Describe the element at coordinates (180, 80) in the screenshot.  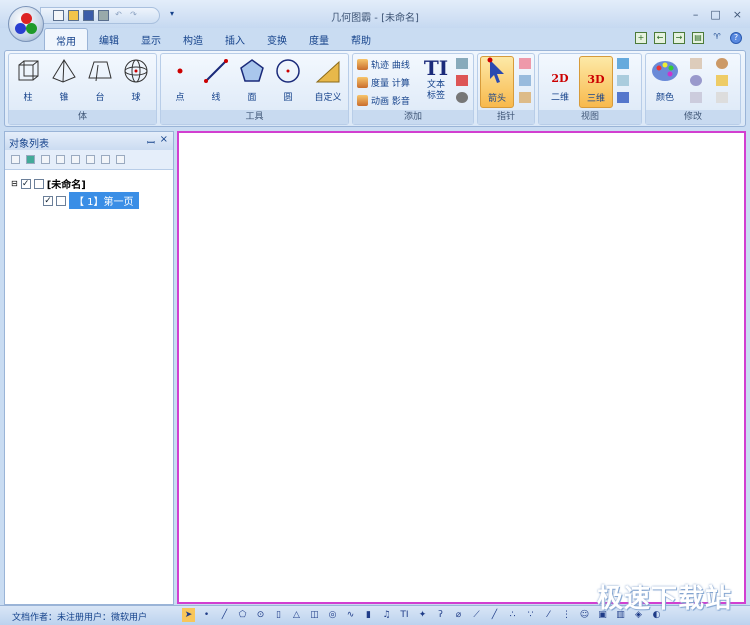
I see `point-button: 点` at that location.